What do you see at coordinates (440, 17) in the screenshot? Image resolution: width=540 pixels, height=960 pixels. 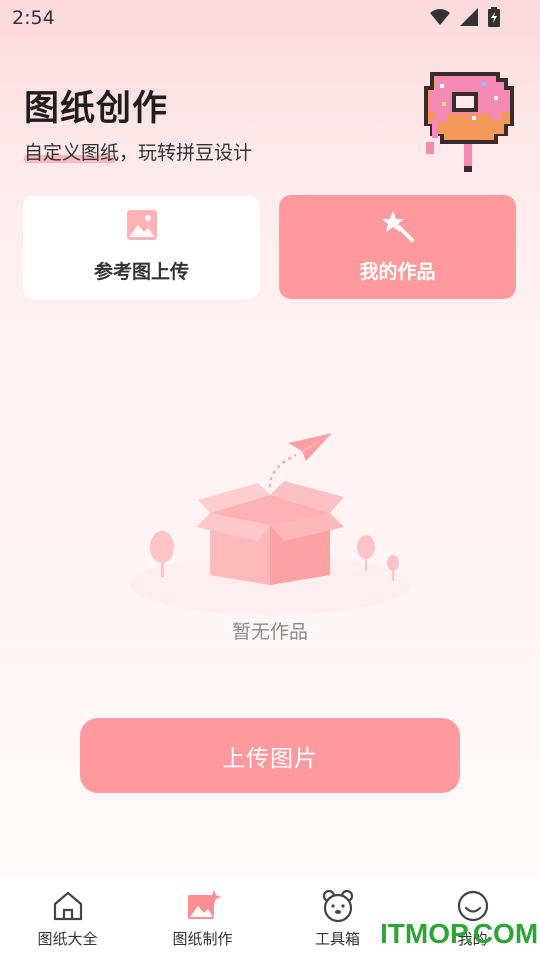 I see `wifi-icon` at bounding box center [440, 17].